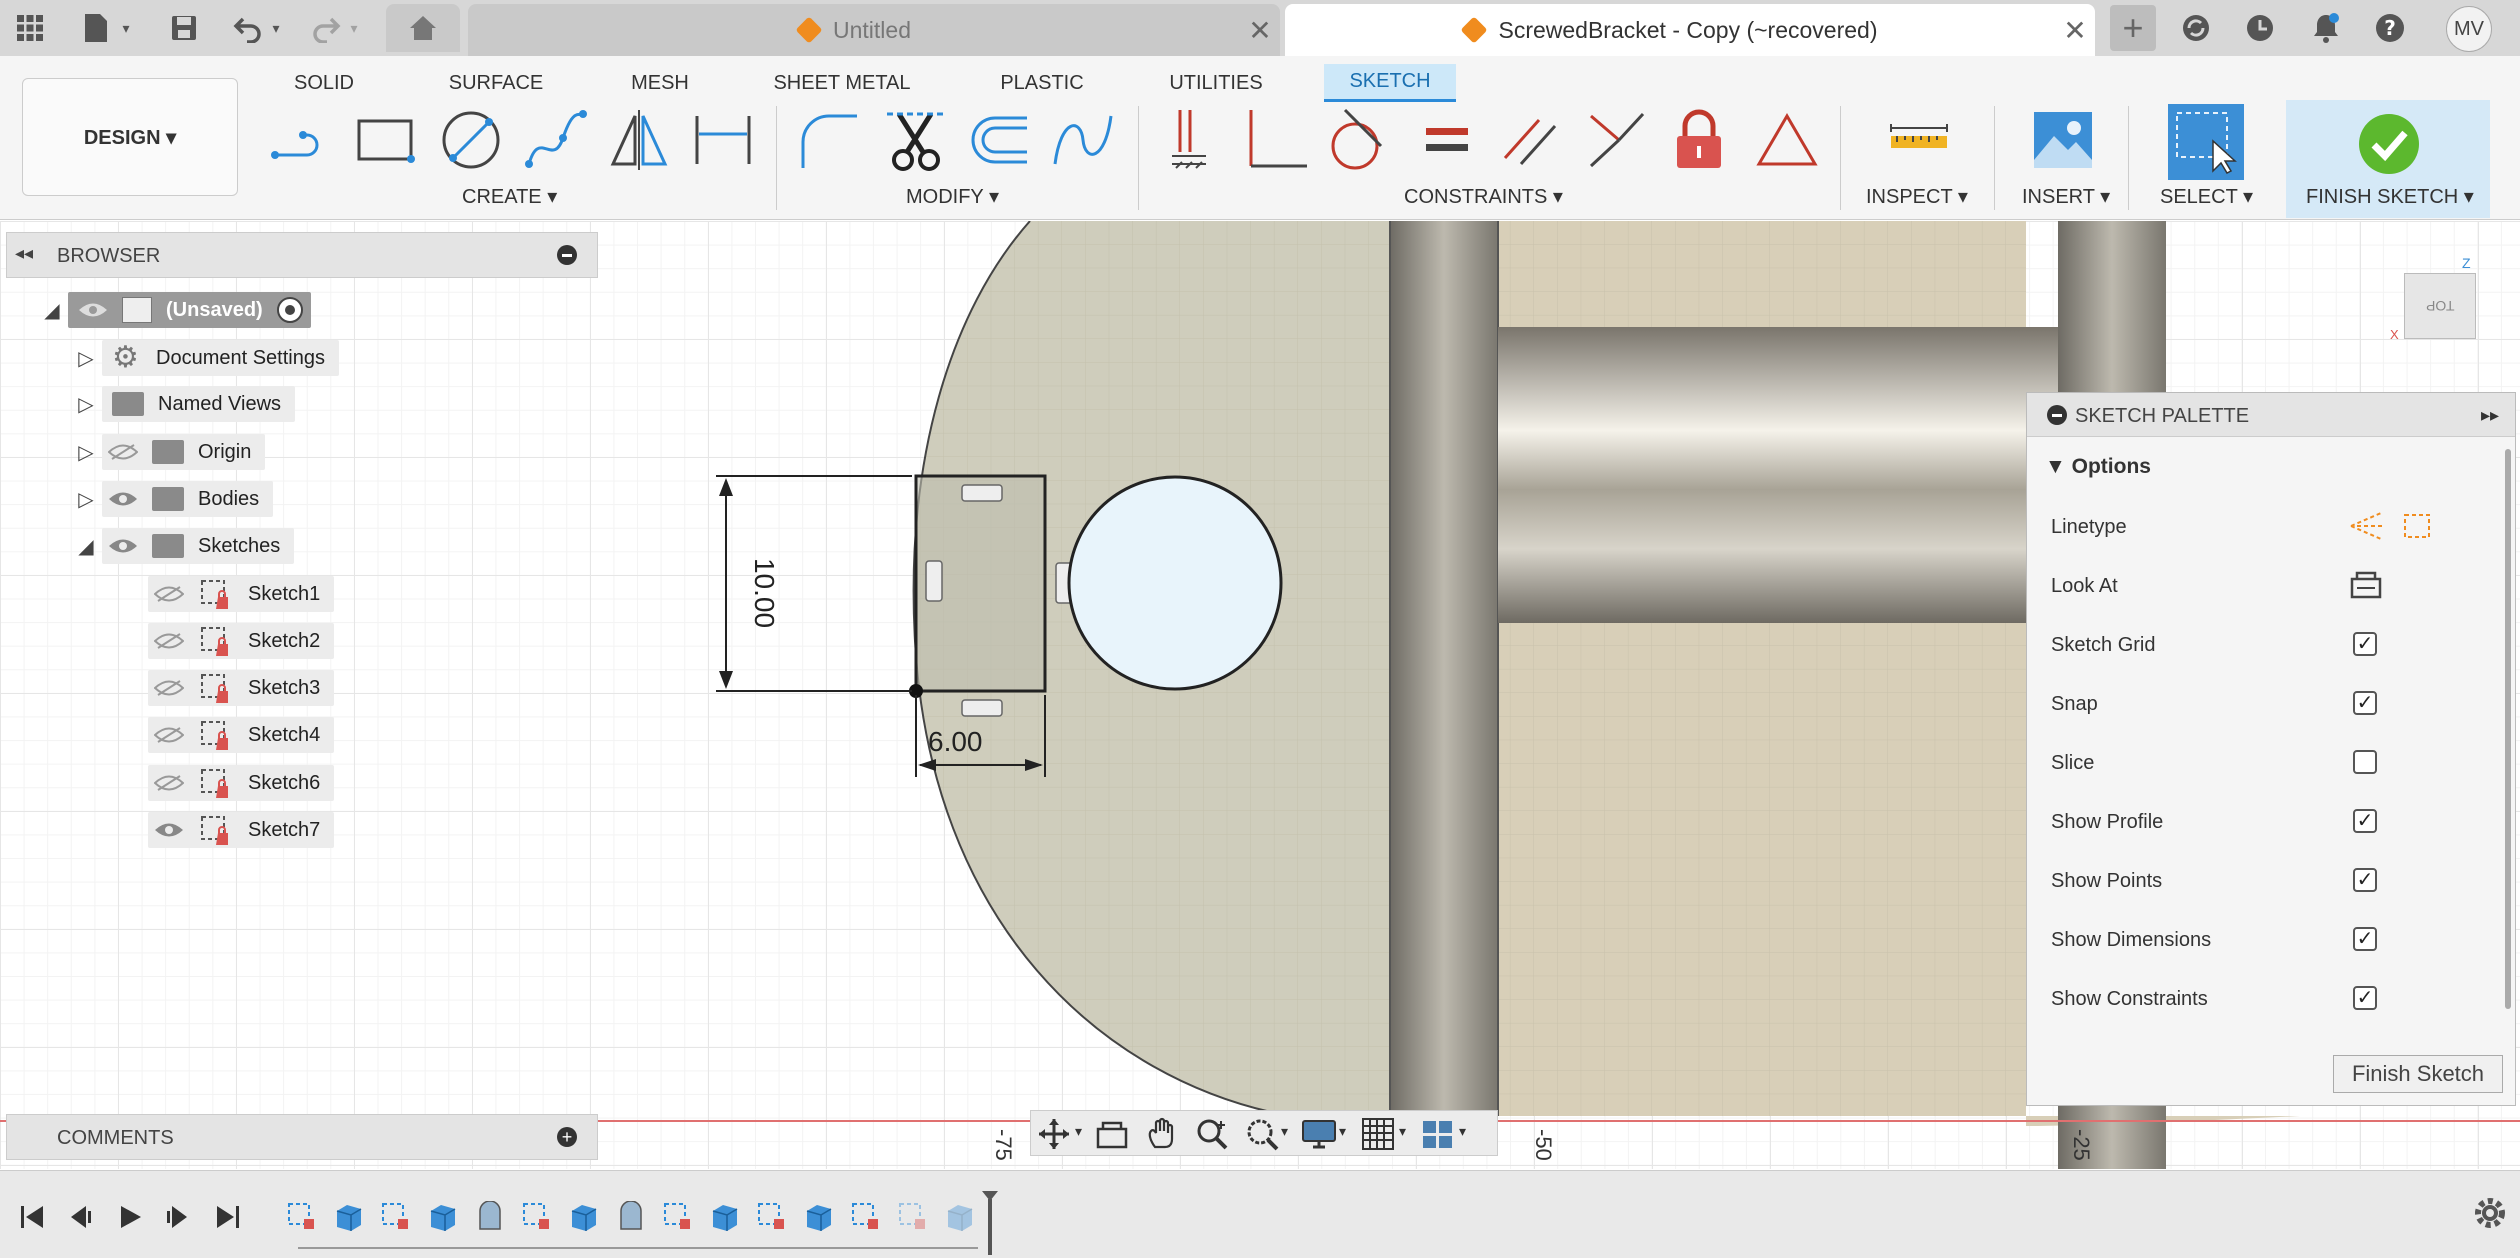  Describe the element at coordinates (354, 28) in the screenshot. I see `redo-dropdown-icon: ▾` at that location.